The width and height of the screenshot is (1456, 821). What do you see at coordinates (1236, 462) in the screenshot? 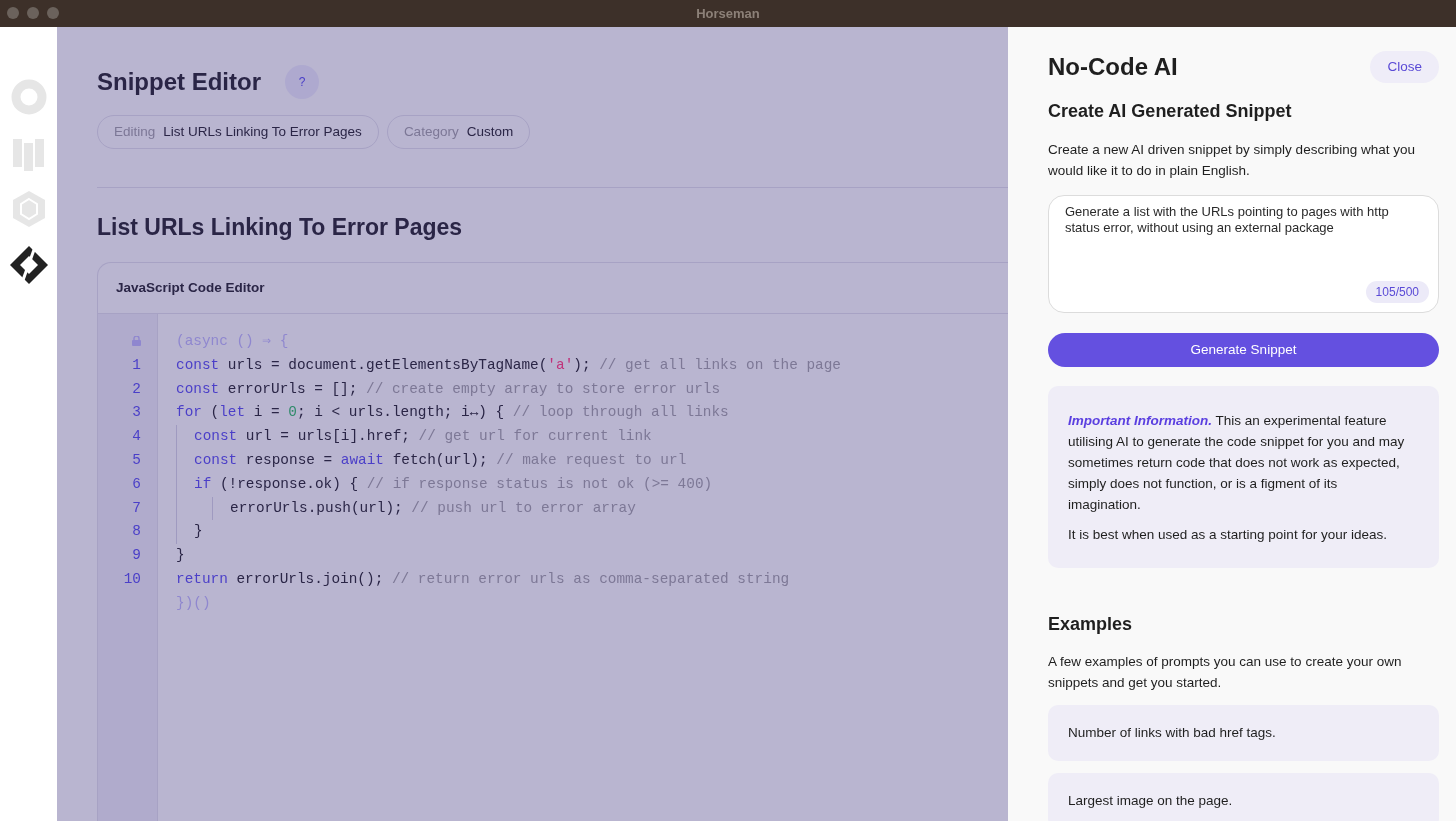
I see `notice-text: Important Information. This an experimental feature utilising AI to generate the code snippet for you and may sometimes return code that does not work as expected, simply does not function, or is a figment of its imagination.` at bounding box center [1236, 462].